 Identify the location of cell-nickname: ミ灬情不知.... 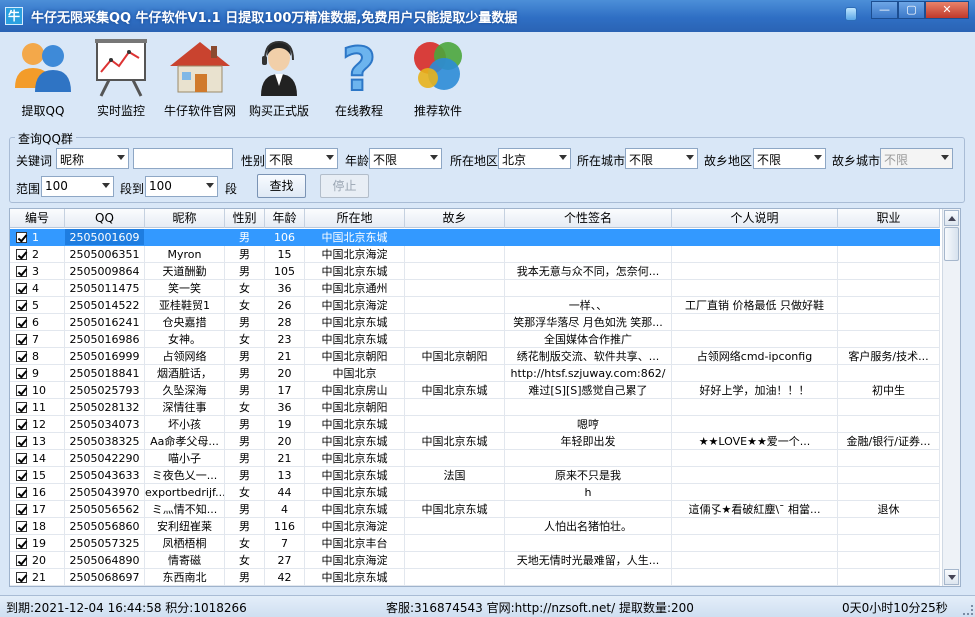
(185, 509).